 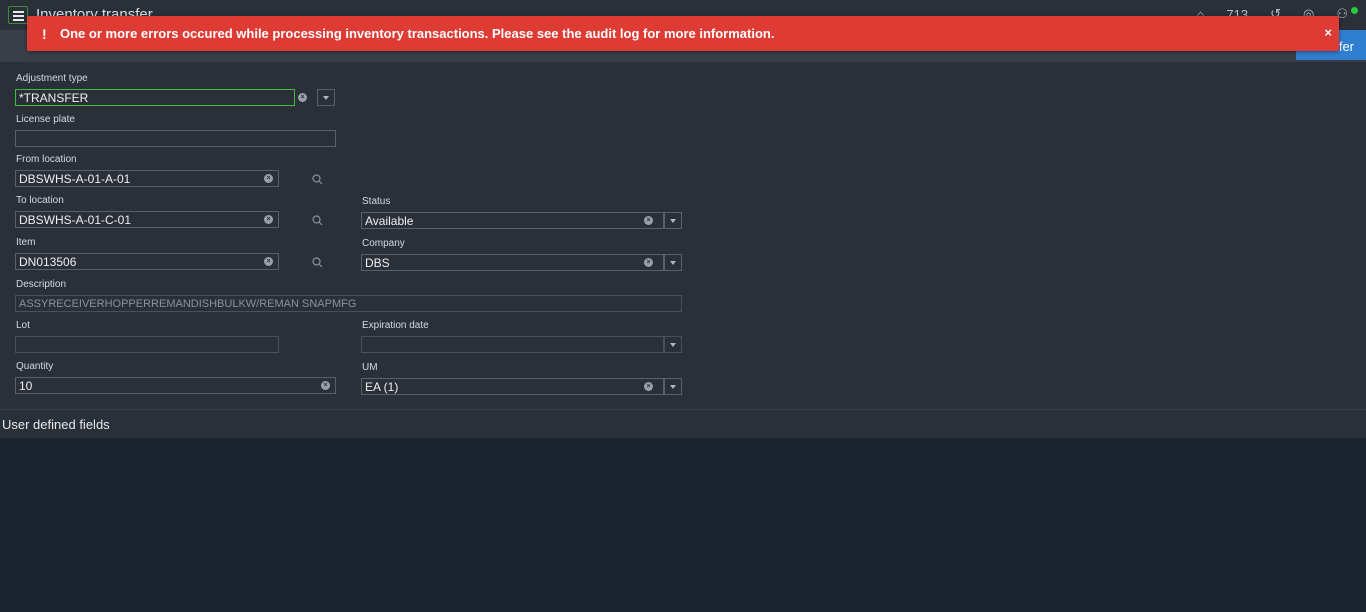 I want to click on status-label: Status, so click(x=376, y=201).